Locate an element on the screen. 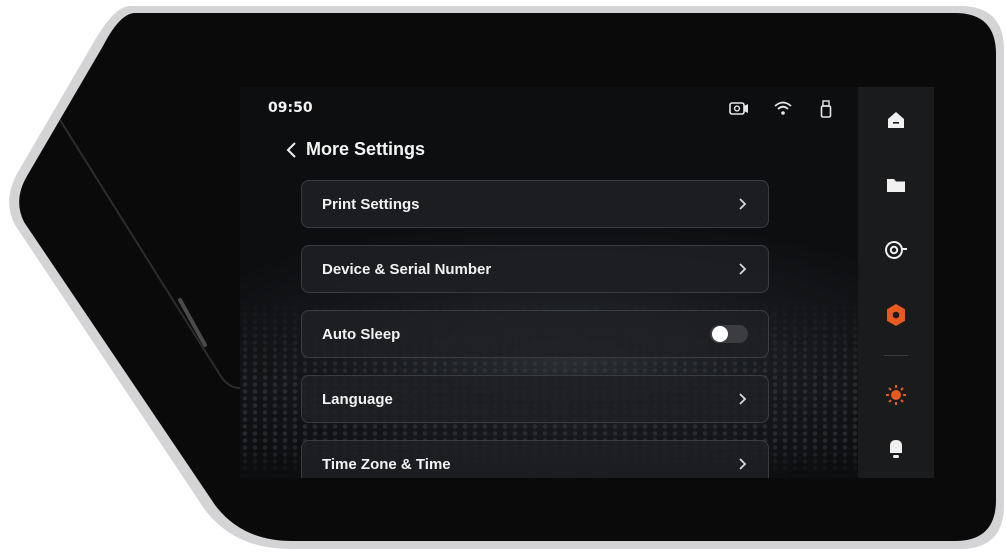 The height and width of the screenshot is (555, 1006). menu-item-auto-sleep: Auto Sleep is located at coordinates (535, 334).